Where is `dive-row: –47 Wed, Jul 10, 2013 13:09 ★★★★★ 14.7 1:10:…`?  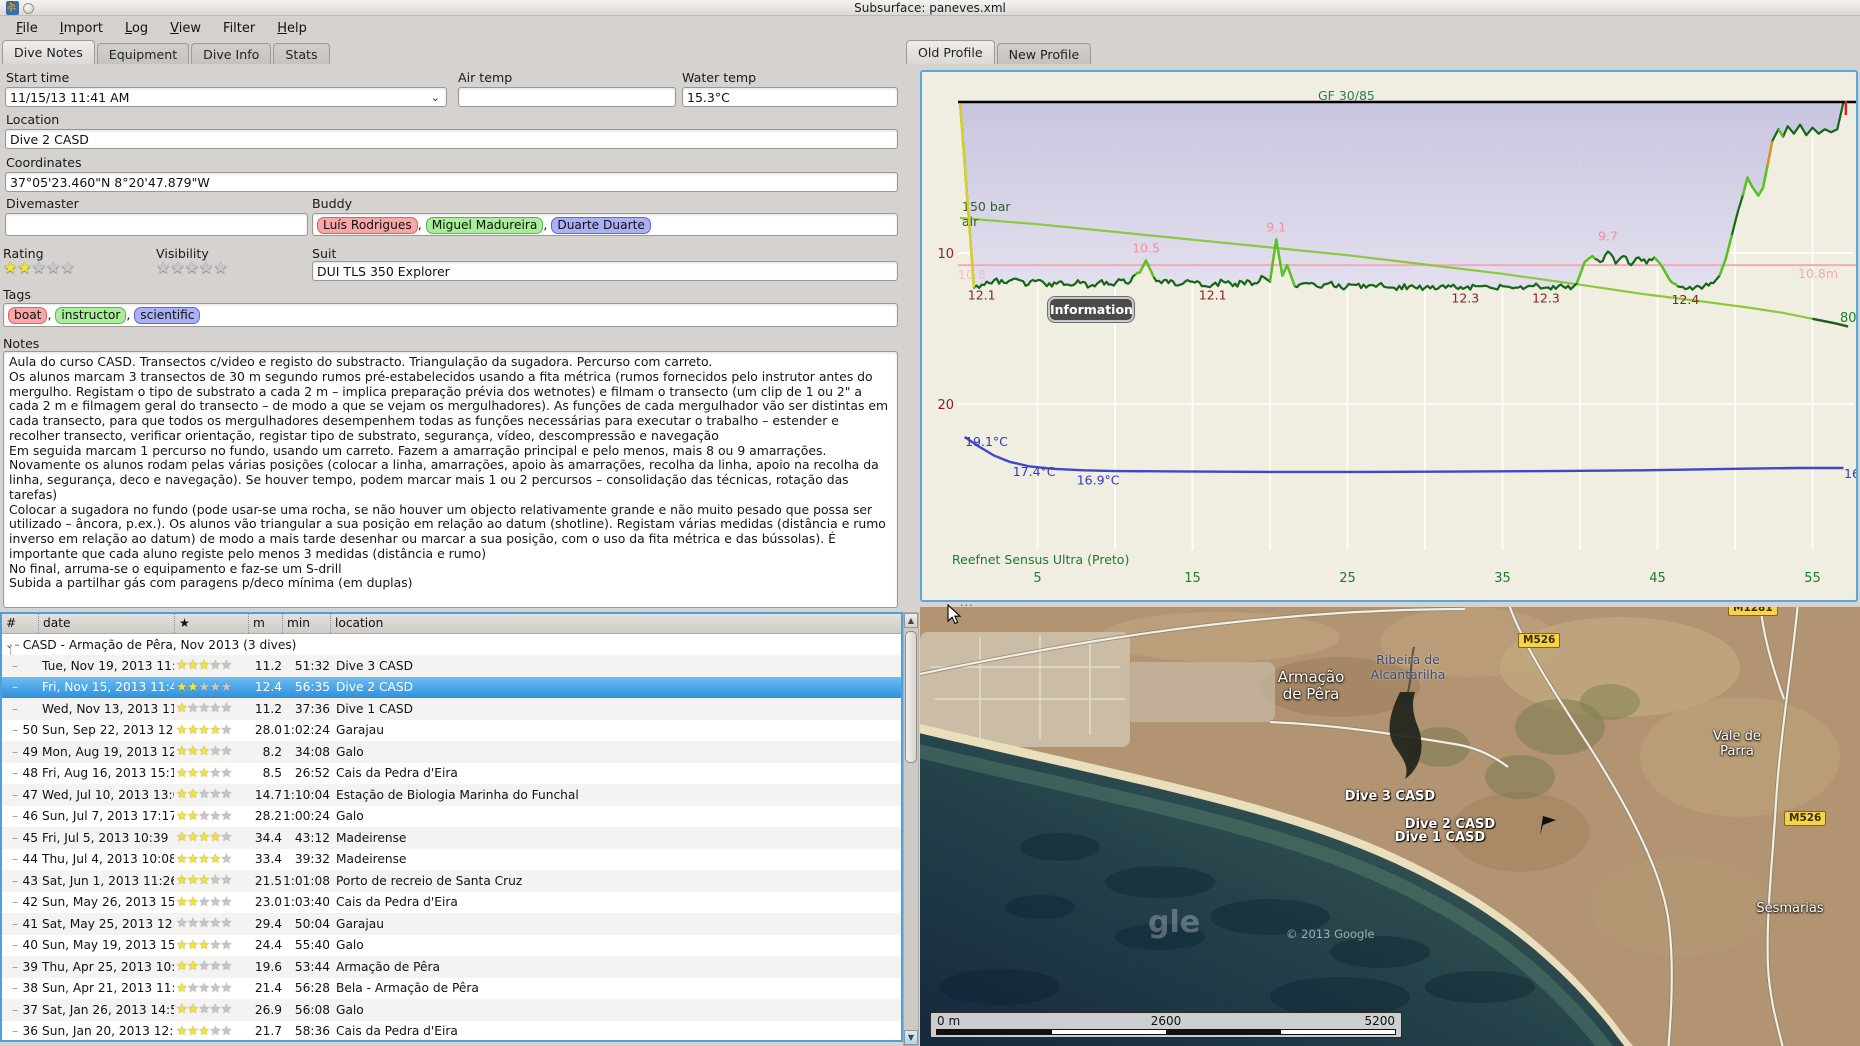
dive-row: –47 Wed, Jul 10, 2013 13:09 ★★★★★ 14.7 1:10:… is located at coordinates (451, 795).